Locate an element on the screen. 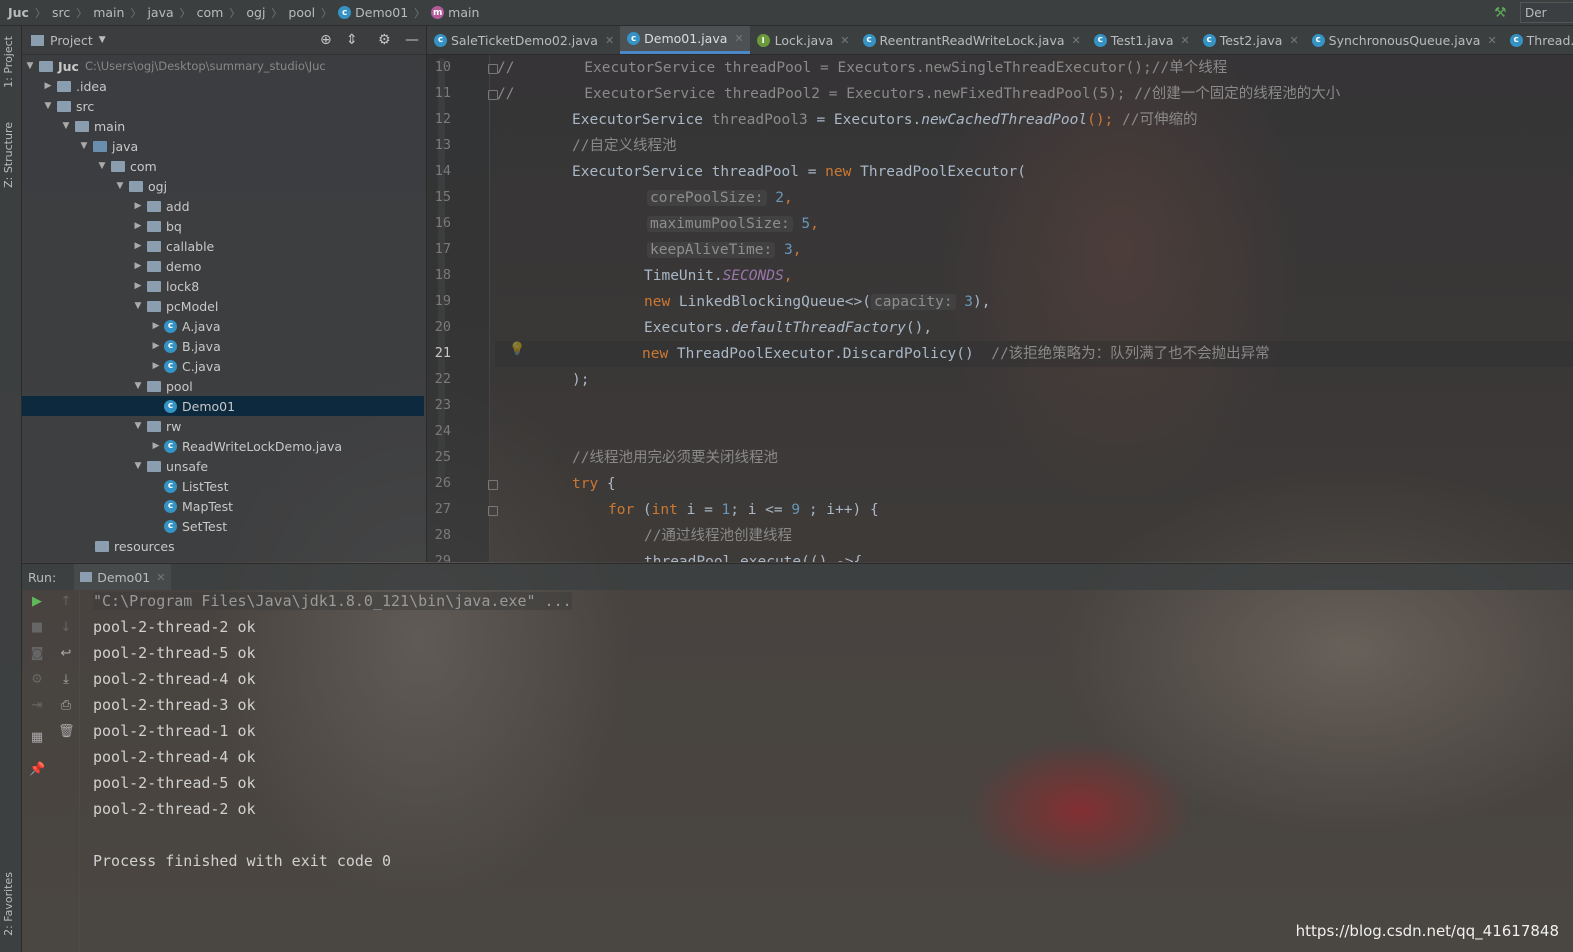  tree-item-com: ▼ com is located at coordinates (223, 166).